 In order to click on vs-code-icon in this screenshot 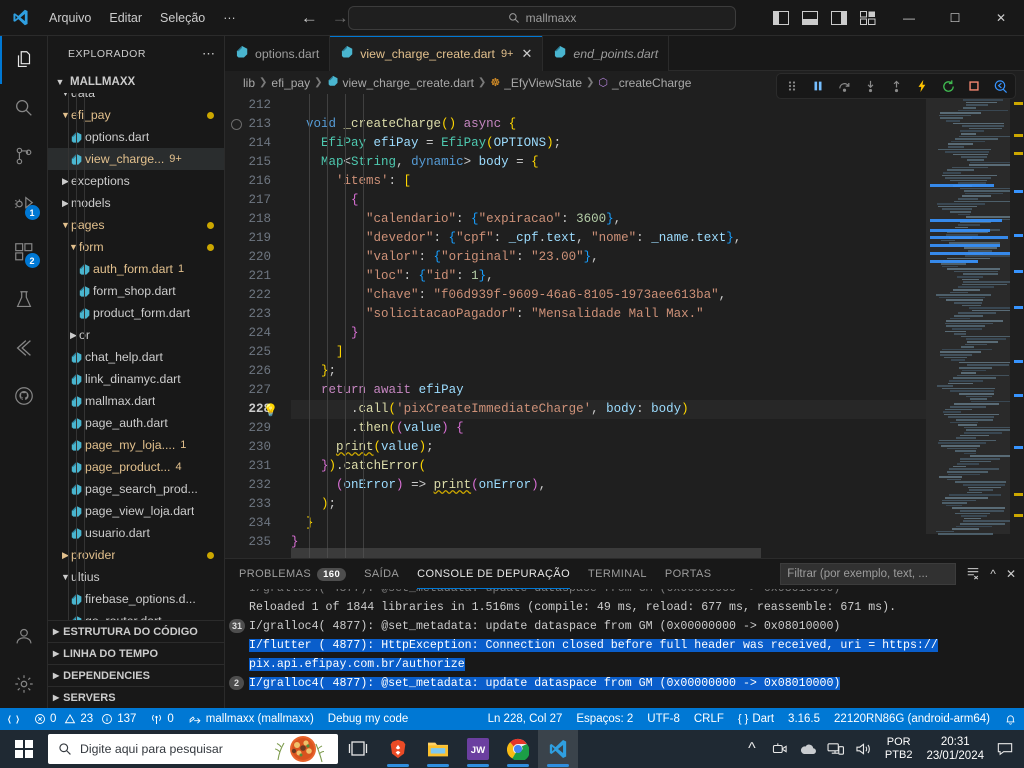, I will do `click(558, 749)`.